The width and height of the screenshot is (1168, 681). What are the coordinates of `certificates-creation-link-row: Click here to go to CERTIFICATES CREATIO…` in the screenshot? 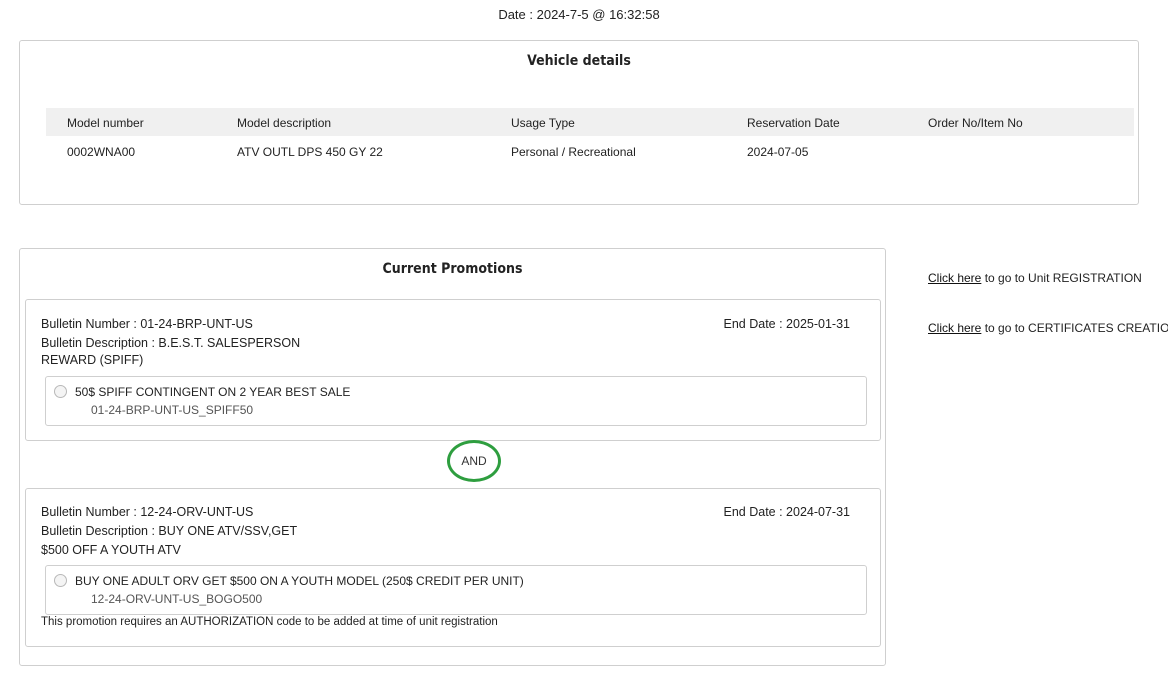 It's located at (1048, 328).